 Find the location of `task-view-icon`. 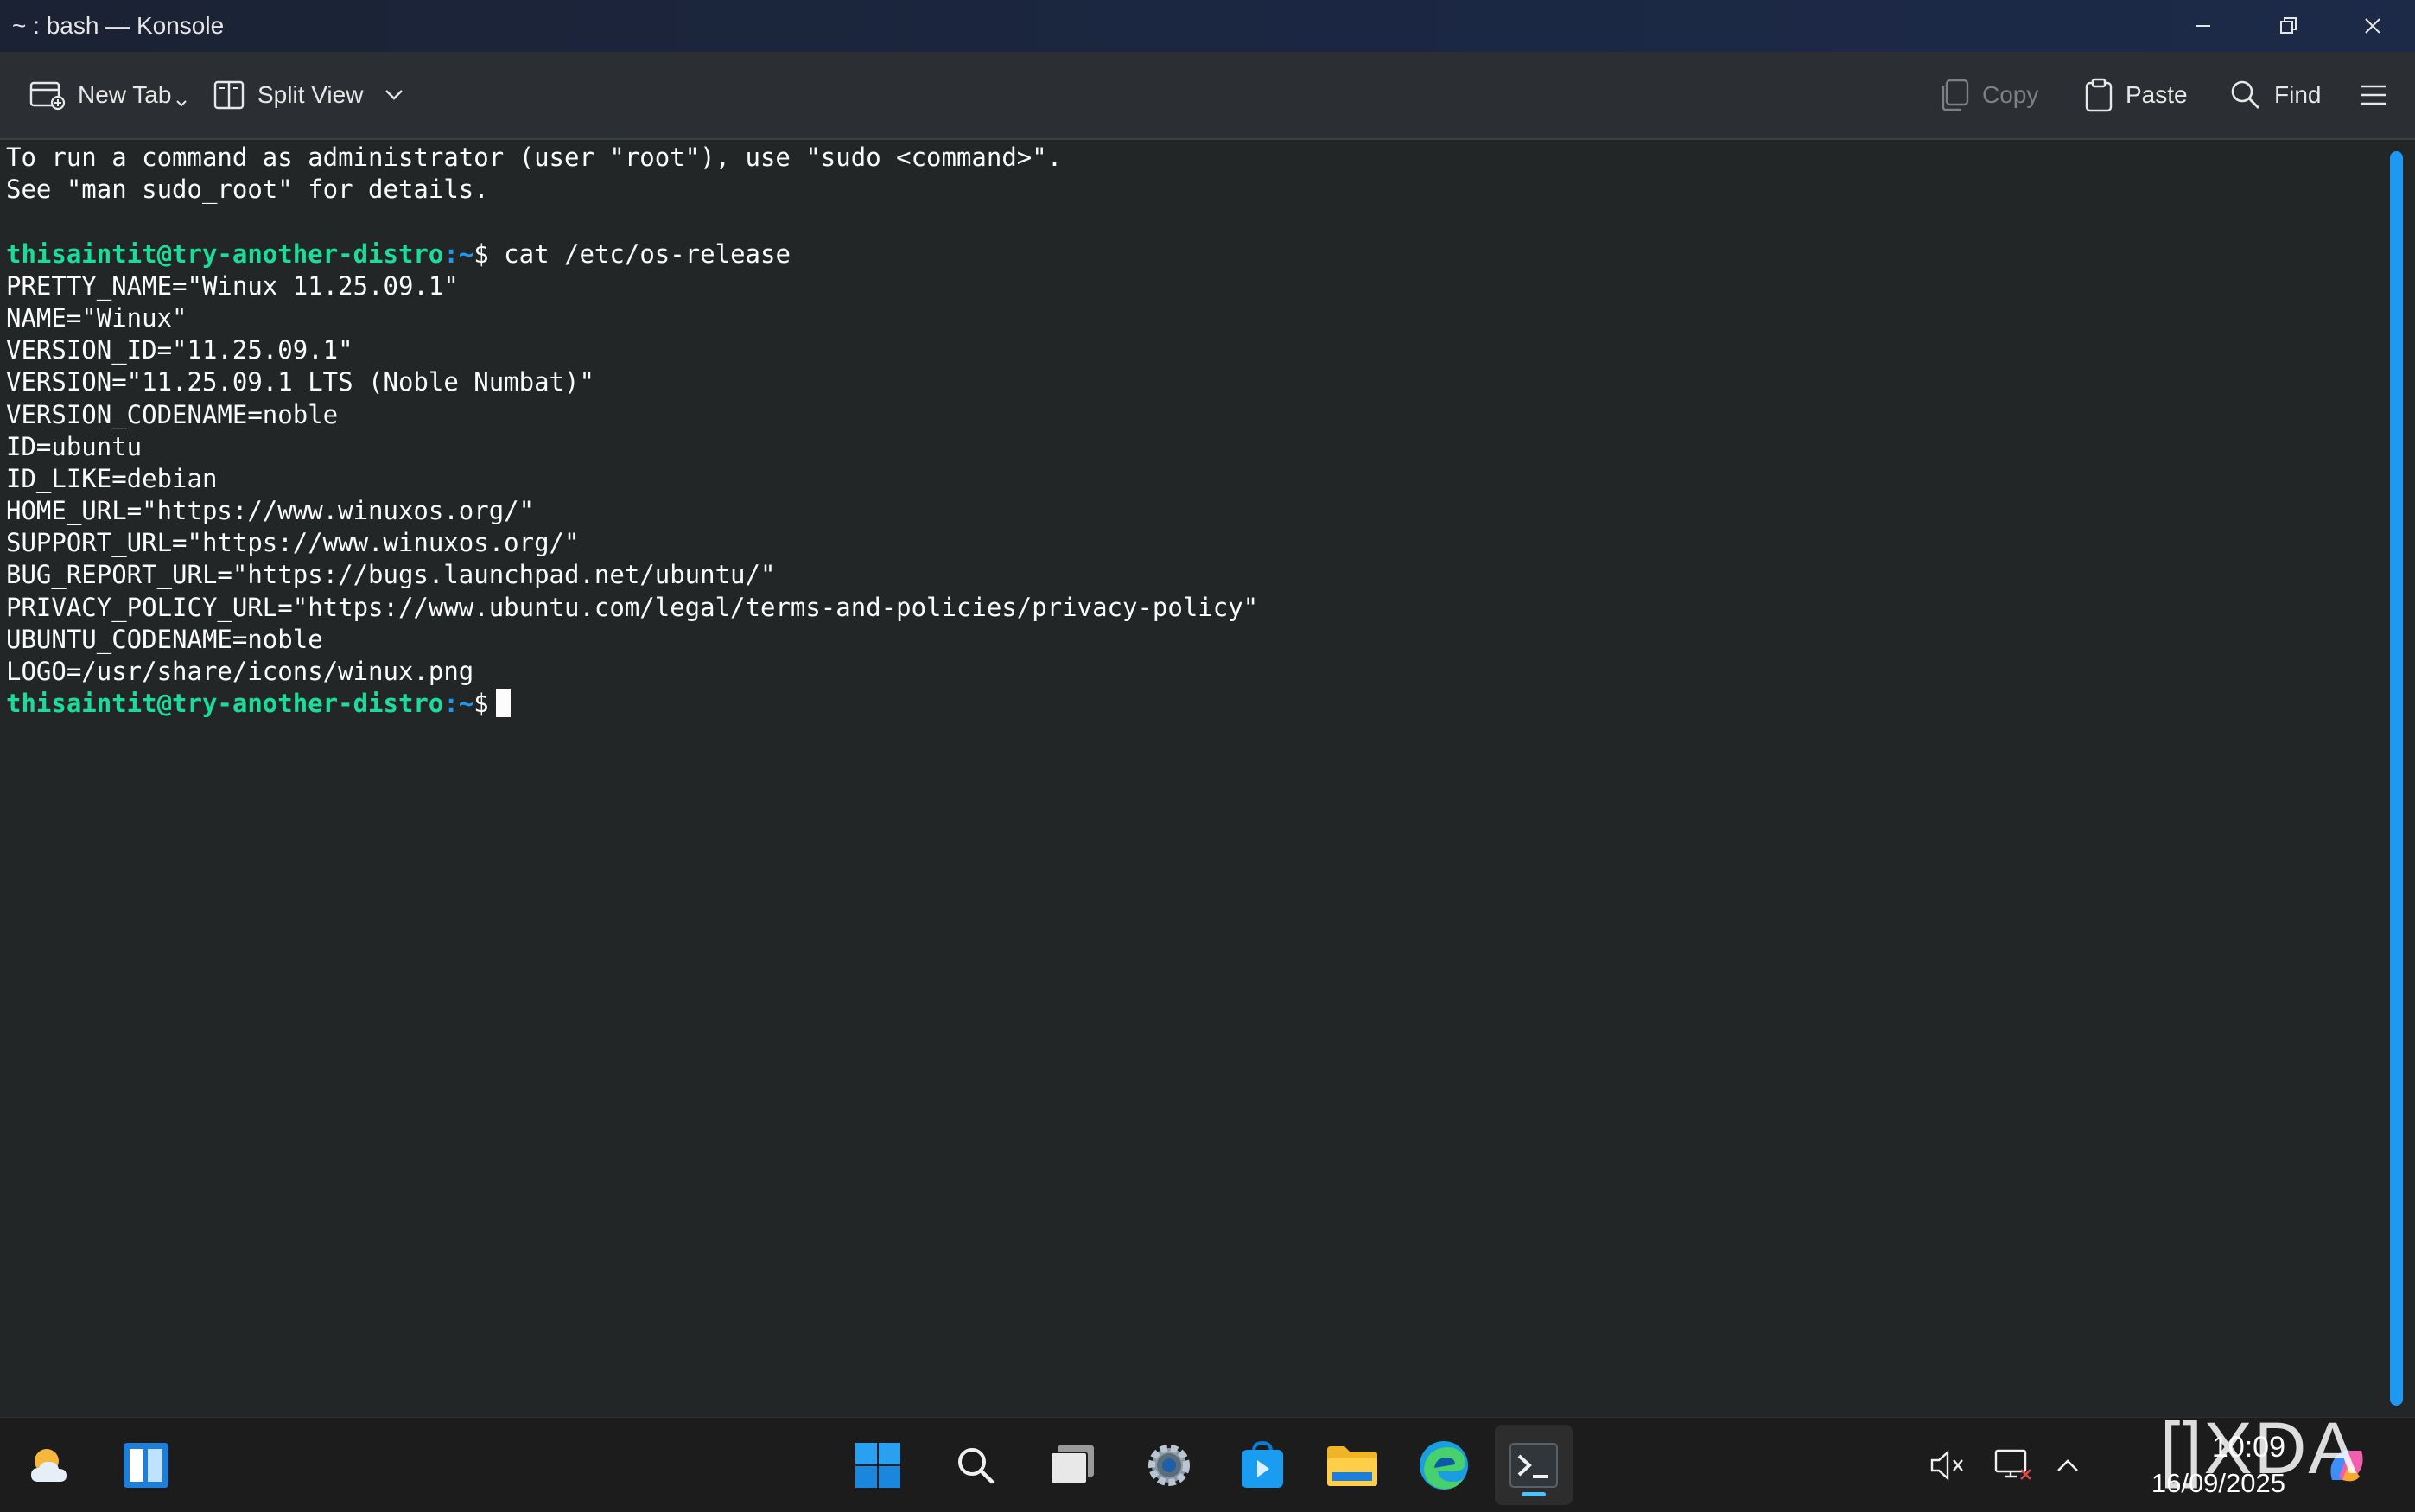

task-view-icon is located at coordinates (1072, 1464).